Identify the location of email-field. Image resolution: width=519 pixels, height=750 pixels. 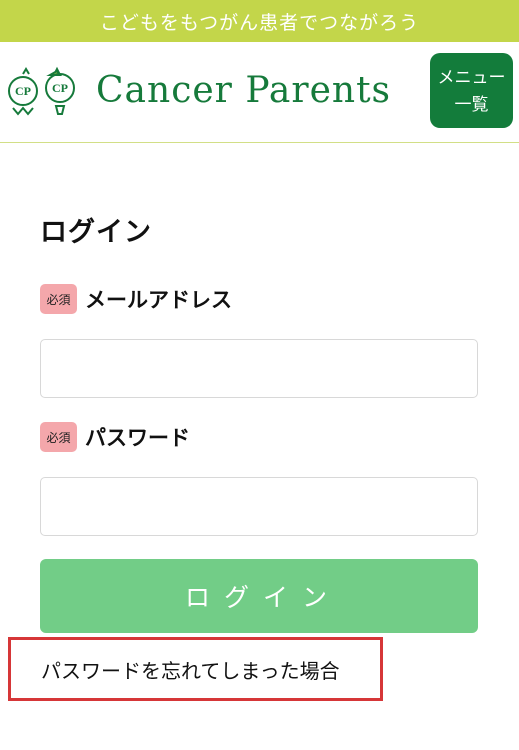
(259, 368).